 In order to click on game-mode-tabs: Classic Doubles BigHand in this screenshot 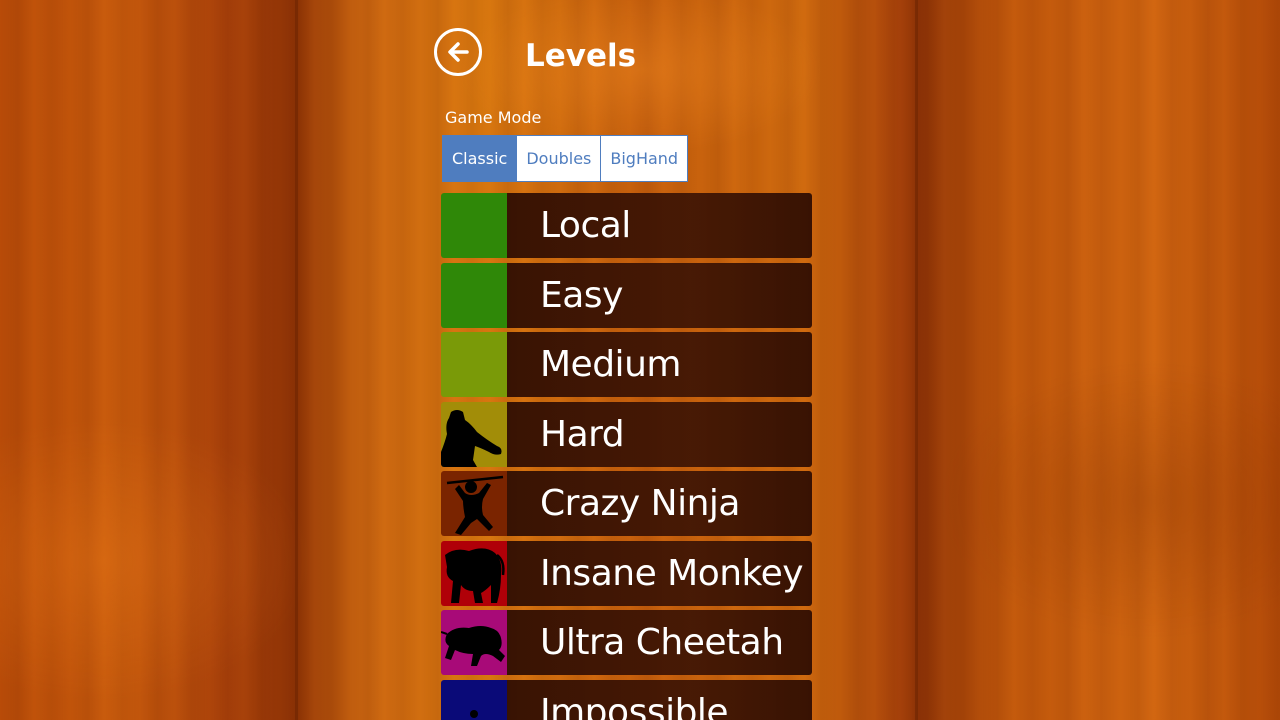, I will do `click(565, 158)`.